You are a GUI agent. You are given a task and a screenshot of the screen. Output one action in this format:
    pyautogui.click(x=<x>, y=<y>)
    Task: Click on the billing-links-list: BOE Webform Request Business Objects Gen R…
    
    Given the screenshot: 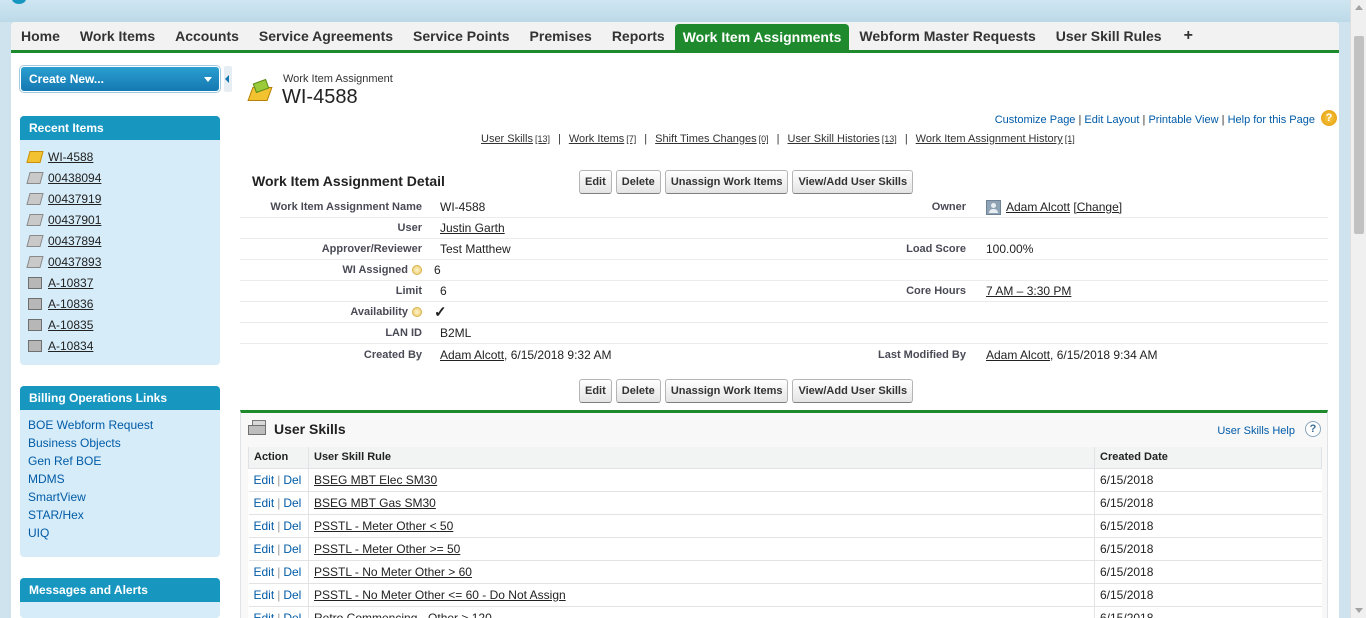 What is the action you would take?
    pyautogui.click(x=120, y=478)
    